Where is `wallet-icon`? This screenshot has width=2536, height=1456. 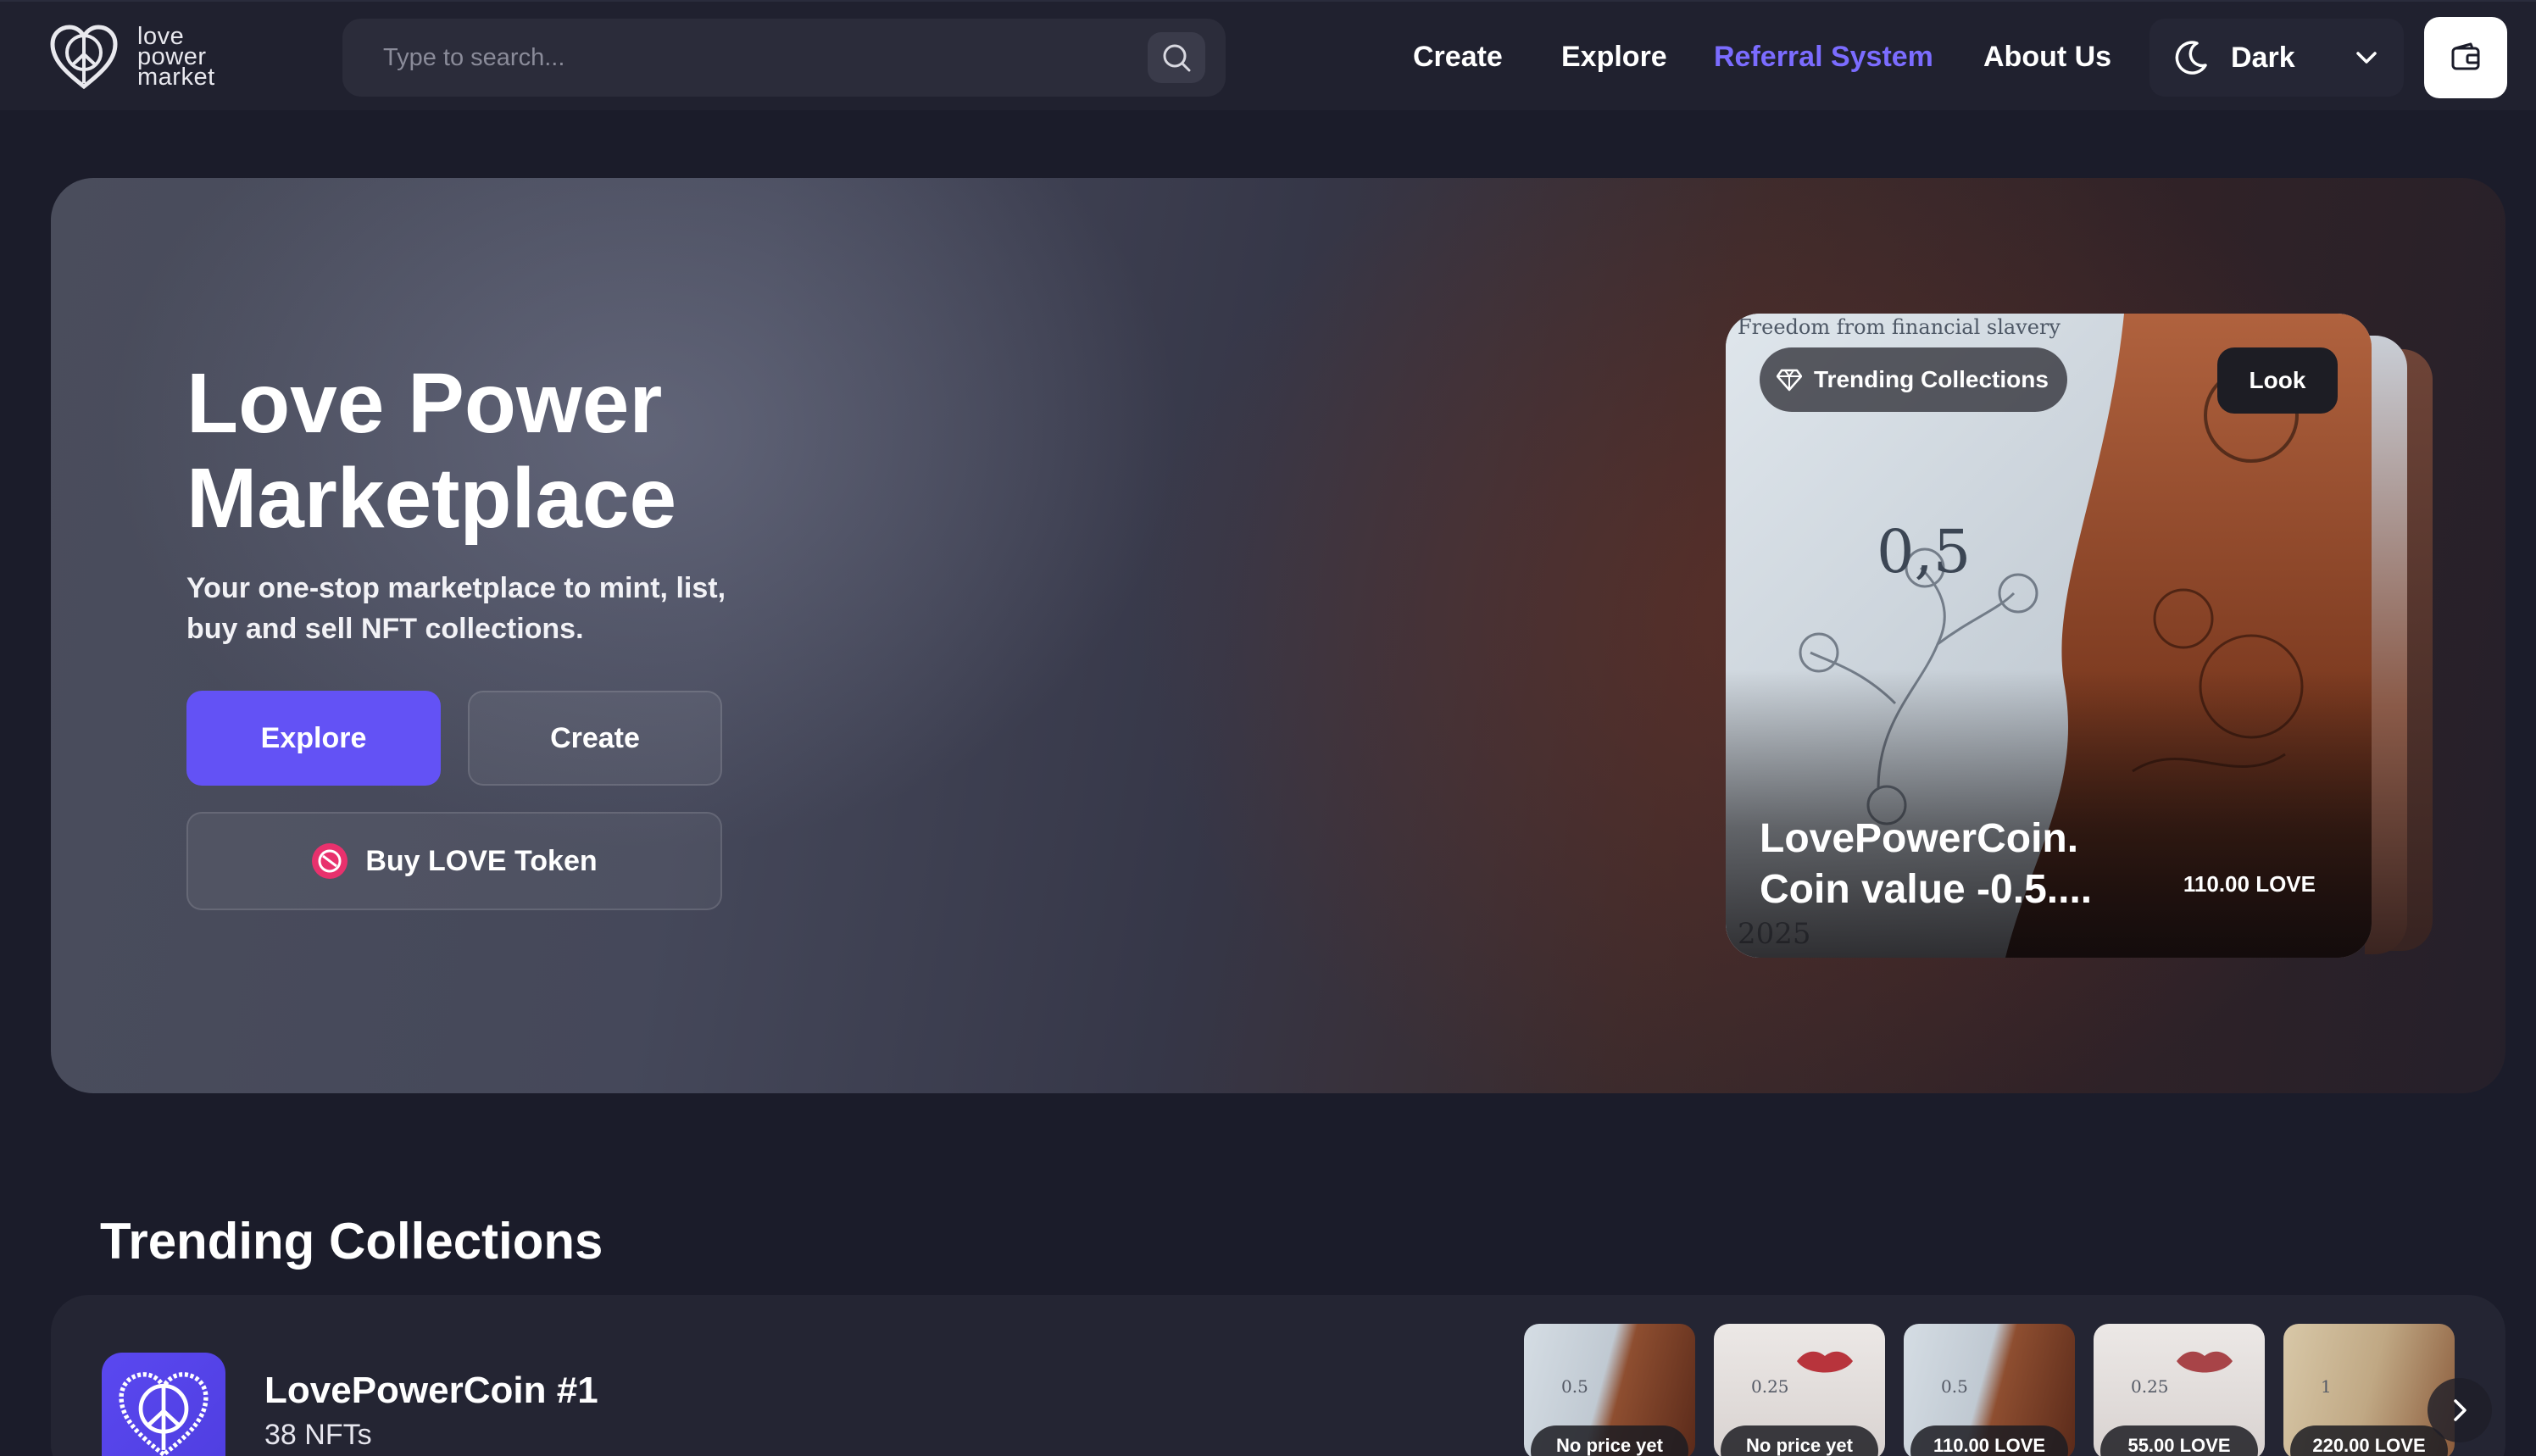 wallet-icon is located at coordinates (2465, 56).